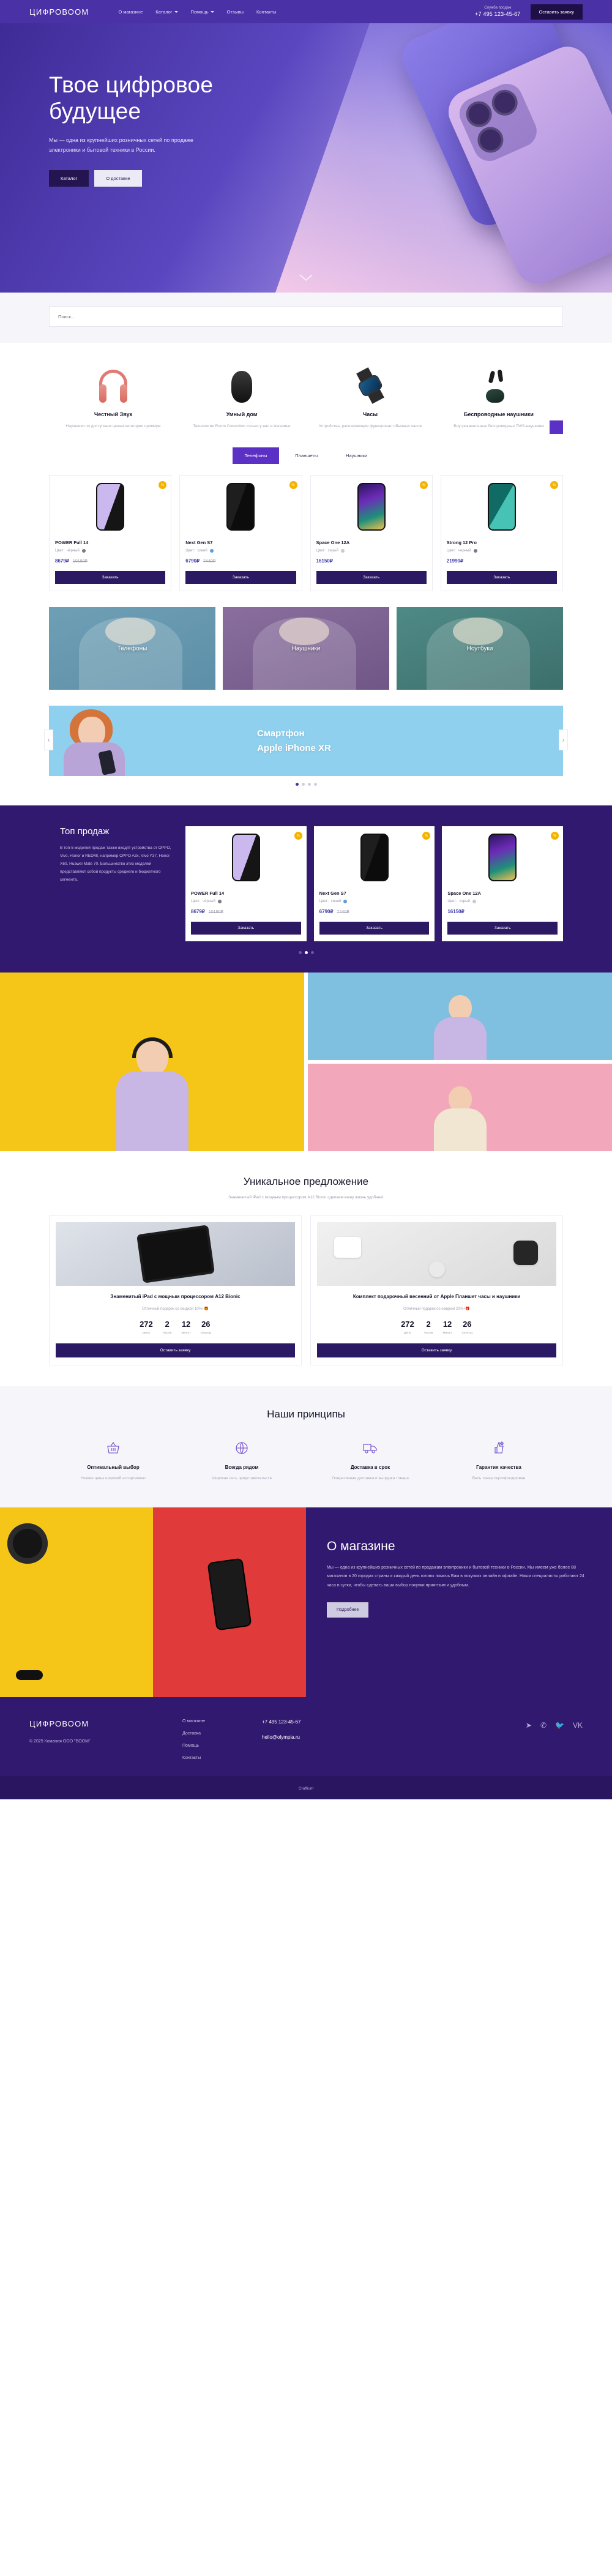 This screenshot has height=2576, width=612. What do you see at coordinates (563, 739) in the screenshot?
I see `slider-next-icon: ›` at bounding box center [563, 739].